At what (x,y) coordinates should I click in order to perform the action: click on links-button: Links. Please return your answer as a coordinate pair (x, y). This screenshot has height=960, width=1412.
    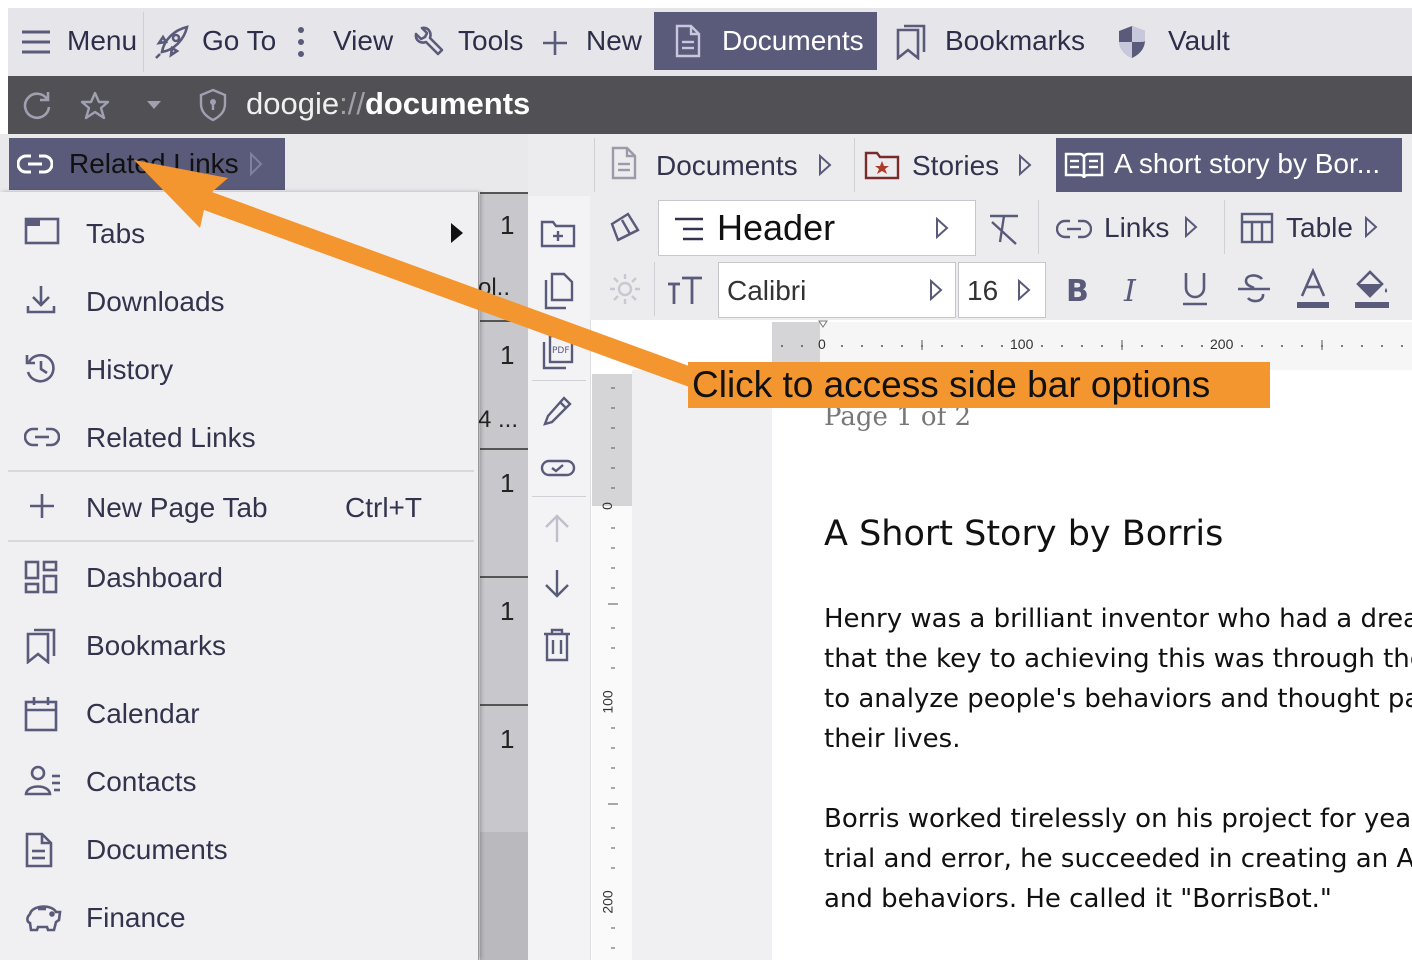
    Looking at the image, I should click on (1132, 227).